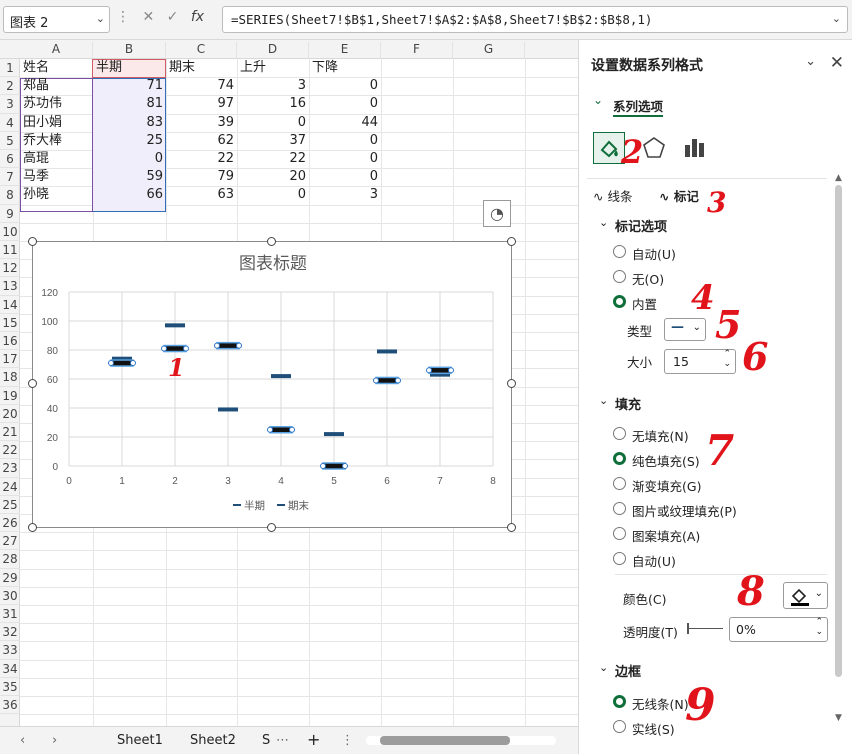 Image resolution: width=852 pixels, height=754 pixels. What do you see at coordinates (273, 141) in the screenshot?
I see `table-cell: 37` at bounding box center [273, 141].